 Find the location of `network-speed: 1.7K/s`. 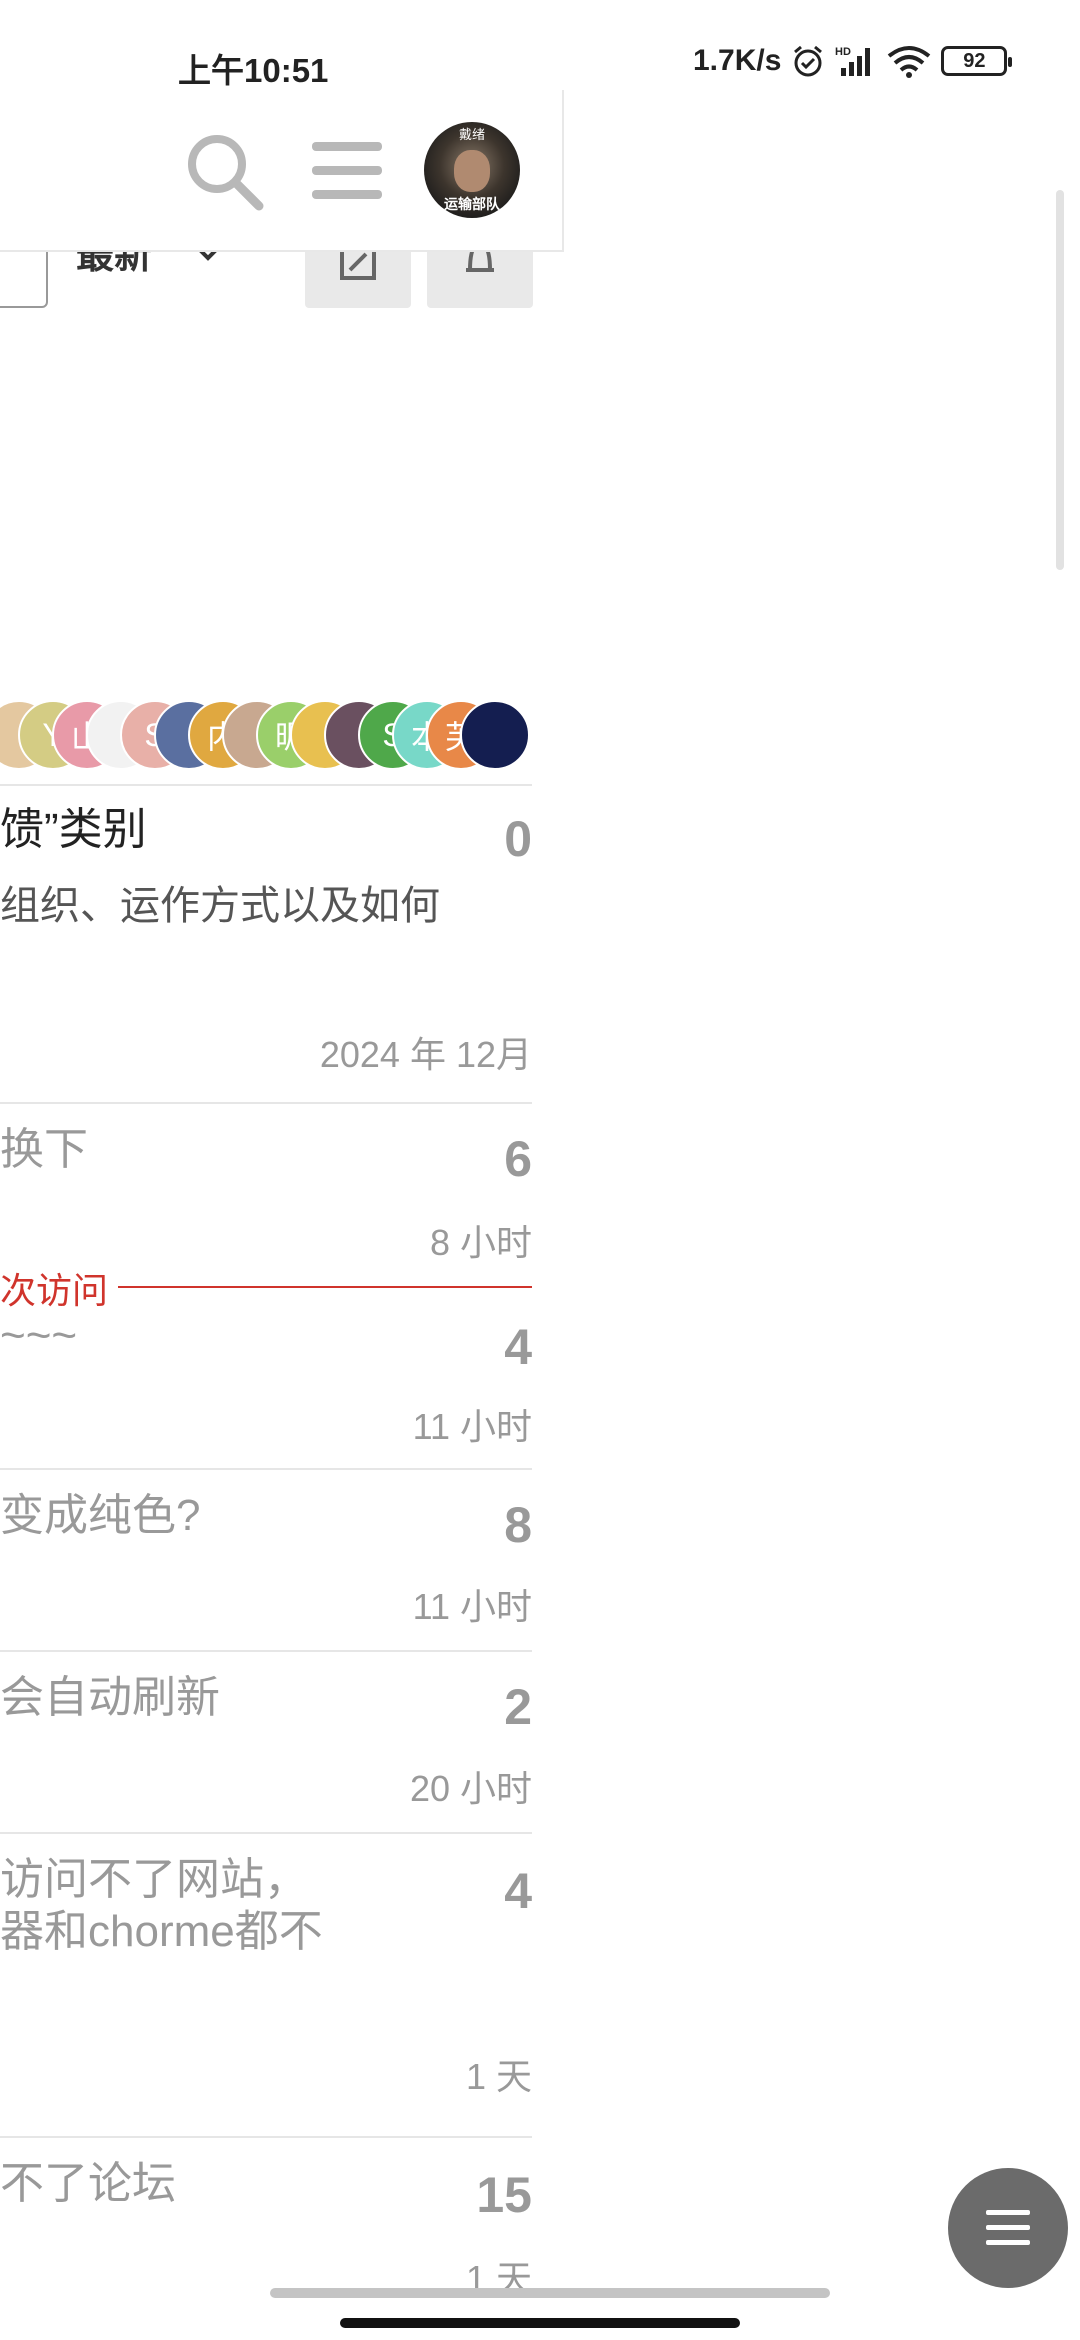

network-speed: 1.7K/s is located at coordinates (737, 60).